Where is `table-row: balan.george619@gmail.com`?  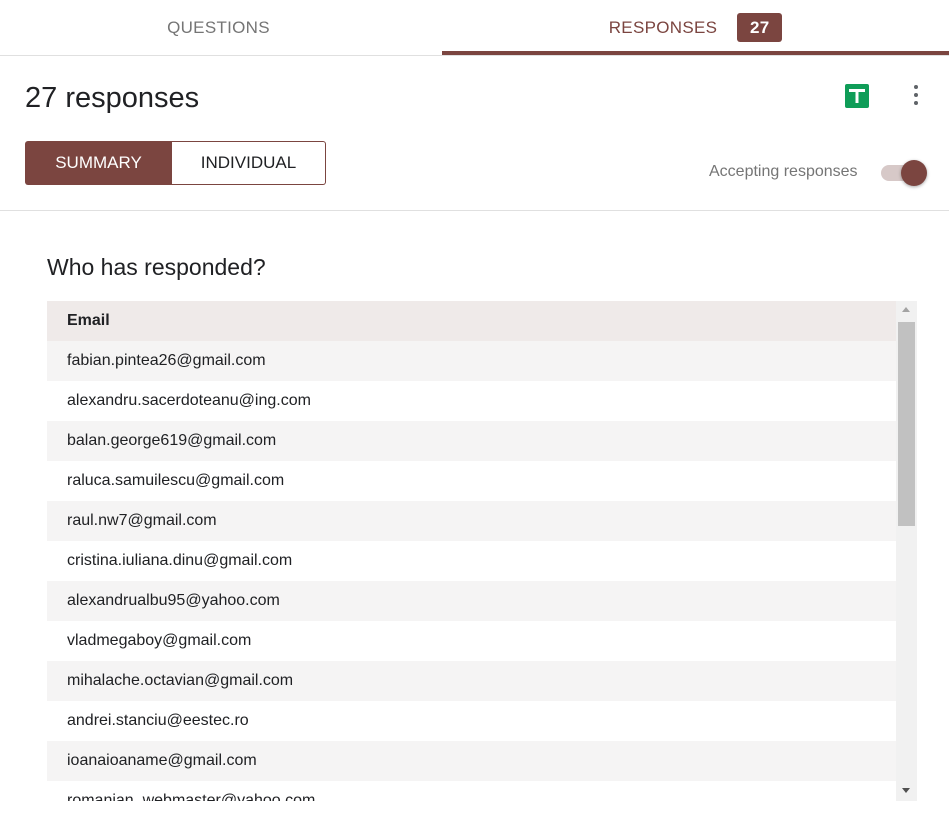
table-row: balan.george619@gmail.com is located at coordinates (471, 441).